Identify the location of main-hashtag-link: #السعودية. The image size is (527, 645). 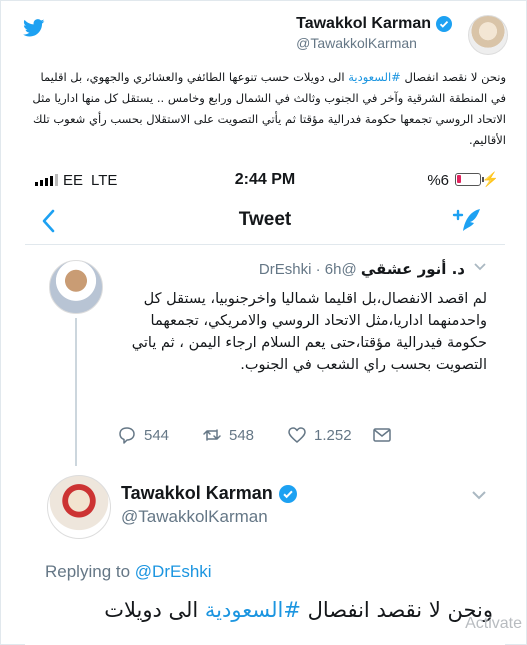
(253, 610).